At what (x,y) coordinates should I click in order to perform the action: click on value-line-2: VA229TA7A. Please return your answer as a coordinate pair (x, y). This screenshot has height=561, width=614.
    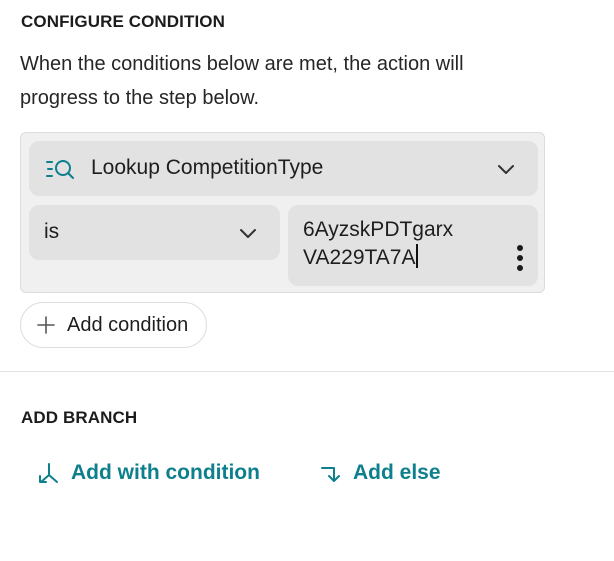
    Looking at the image, I should click on (359, 257).